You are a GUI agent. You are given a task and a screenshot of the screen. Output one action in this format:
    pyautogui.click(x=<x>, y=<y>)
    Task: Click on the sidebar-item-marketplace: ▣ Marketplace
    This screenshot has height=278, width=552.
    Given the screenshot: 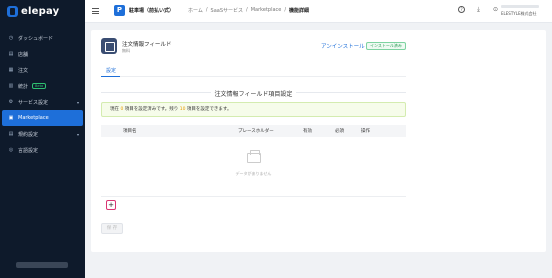 What is the action you would take?
    pyautogui.click(x=42, y=118)
    